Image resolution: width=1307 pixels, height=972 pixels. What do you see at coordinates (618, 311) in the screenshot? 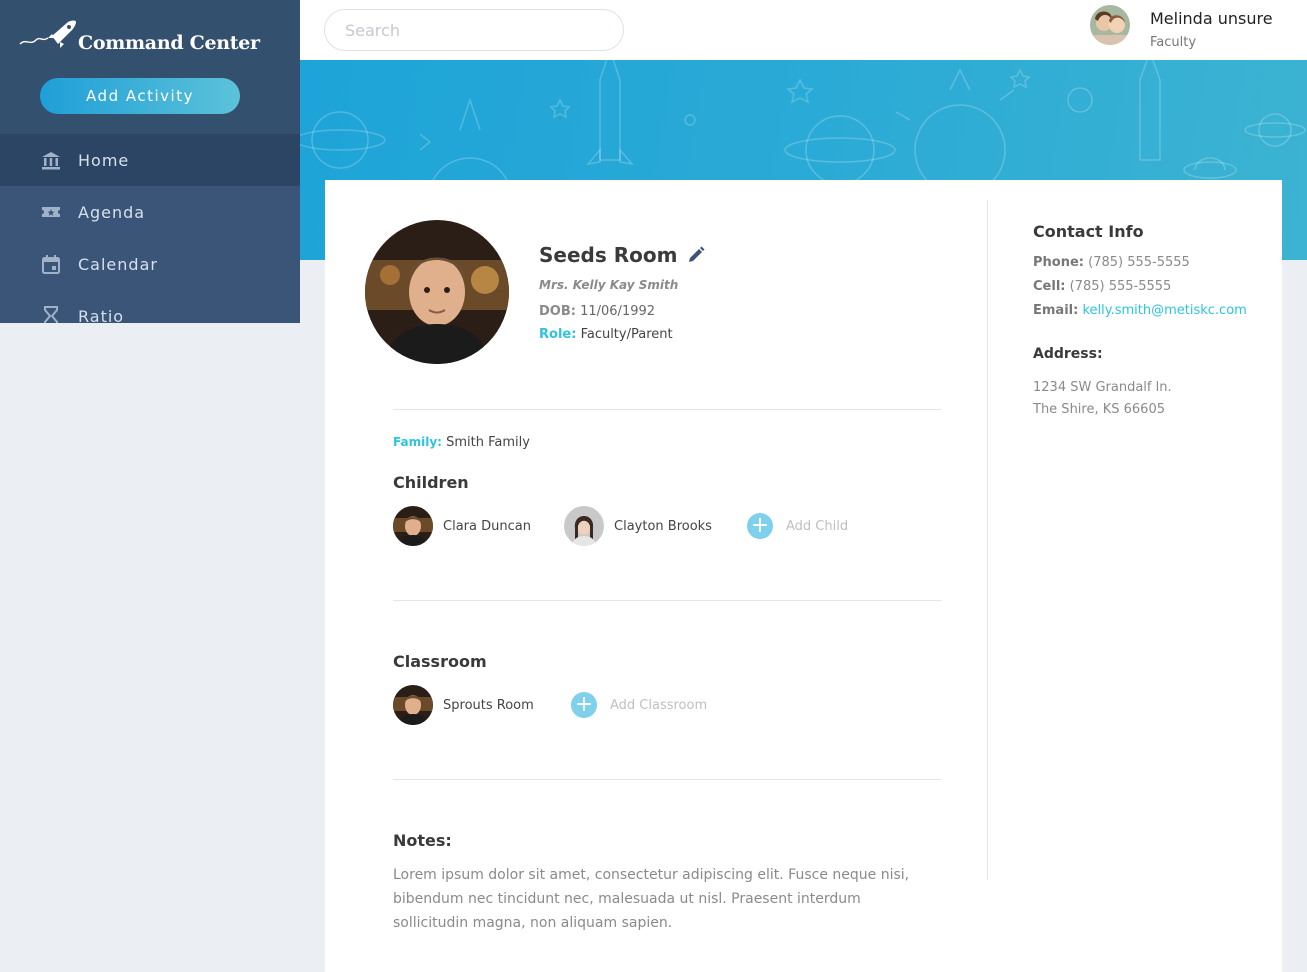
I see `dob-value: 11/06/1992` at bounding box center [618, 311].